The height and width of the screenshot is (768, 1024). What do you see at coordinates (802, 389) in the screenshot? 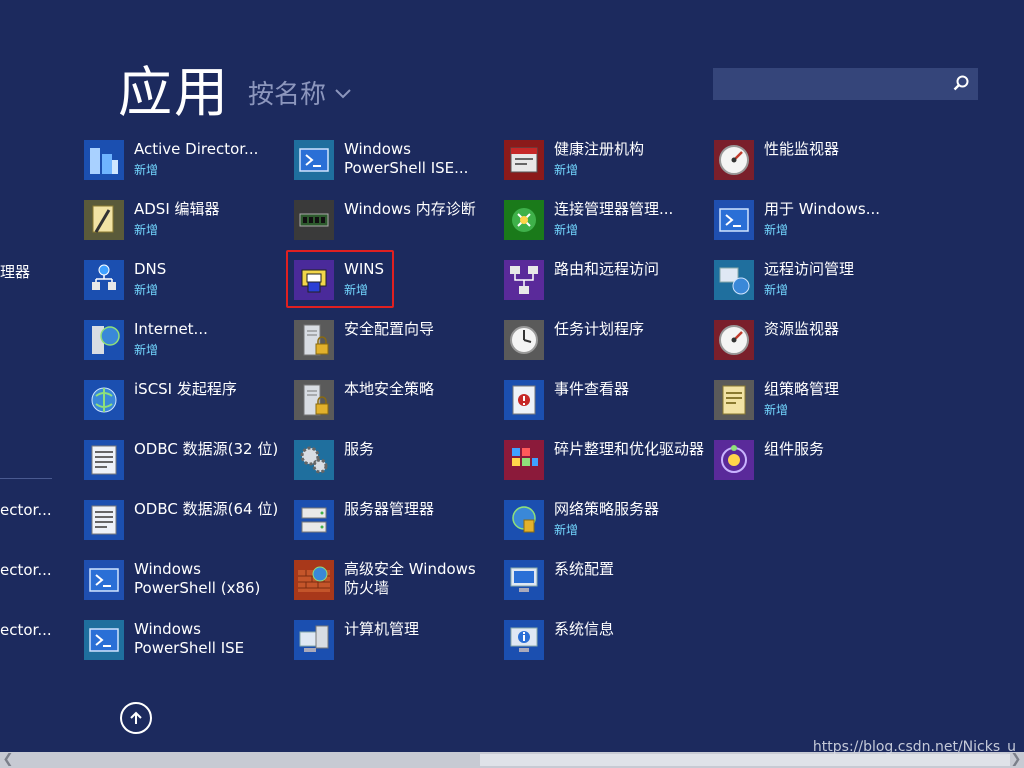
I see `app-name: 组策略管理` at bounding box center [802, 389].